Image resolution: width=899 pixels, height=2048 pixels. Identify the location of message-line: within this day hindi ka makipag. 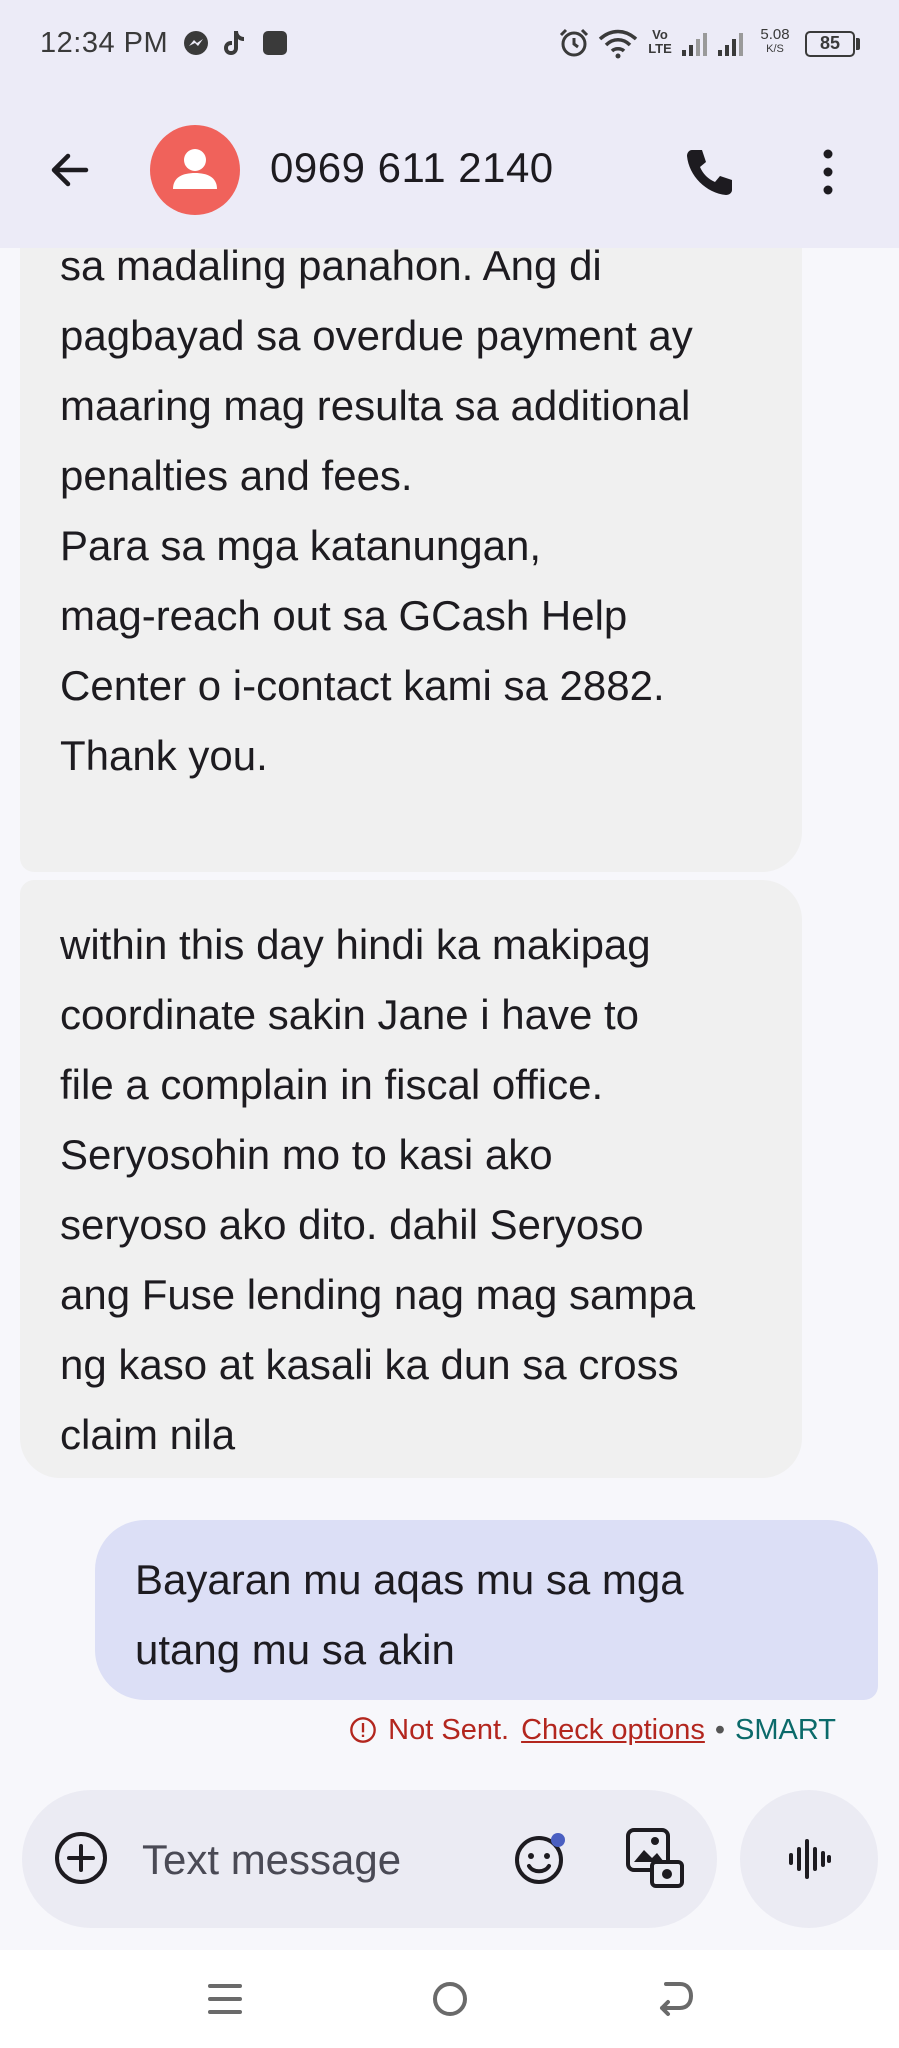
(355, 944).